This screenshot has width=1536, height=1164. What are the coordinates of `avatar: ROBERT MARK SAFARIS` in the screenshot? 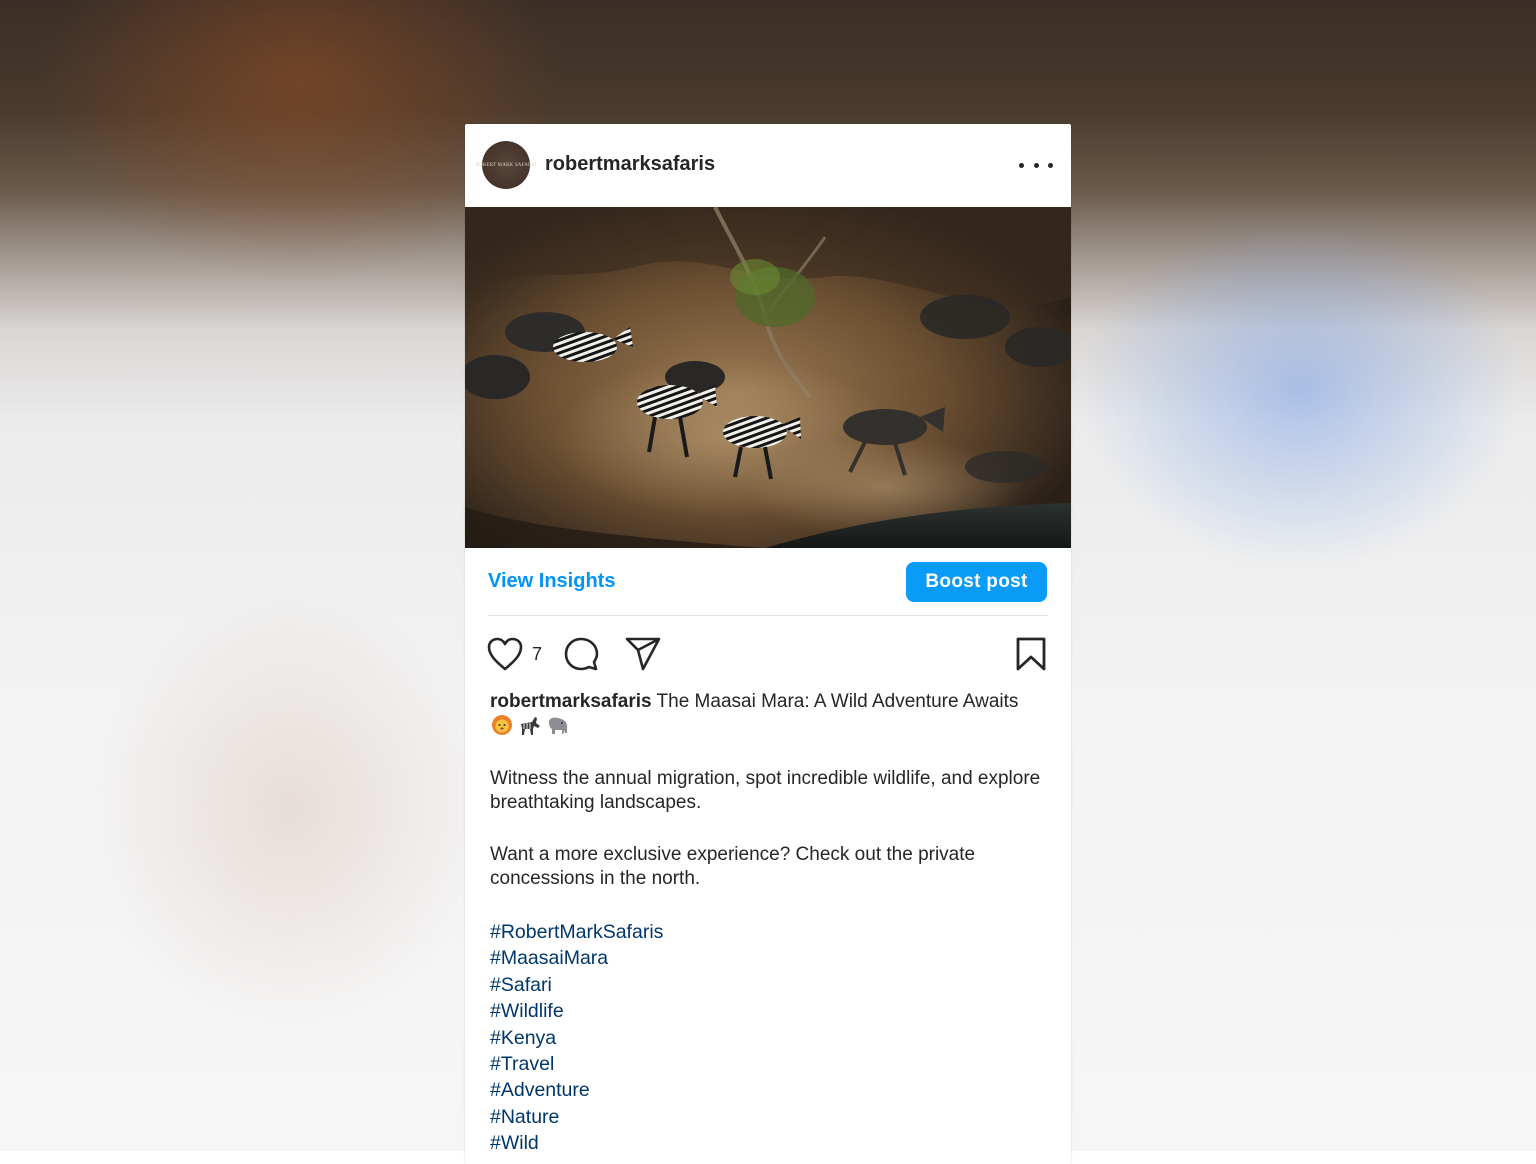 It's located at (506, 165).